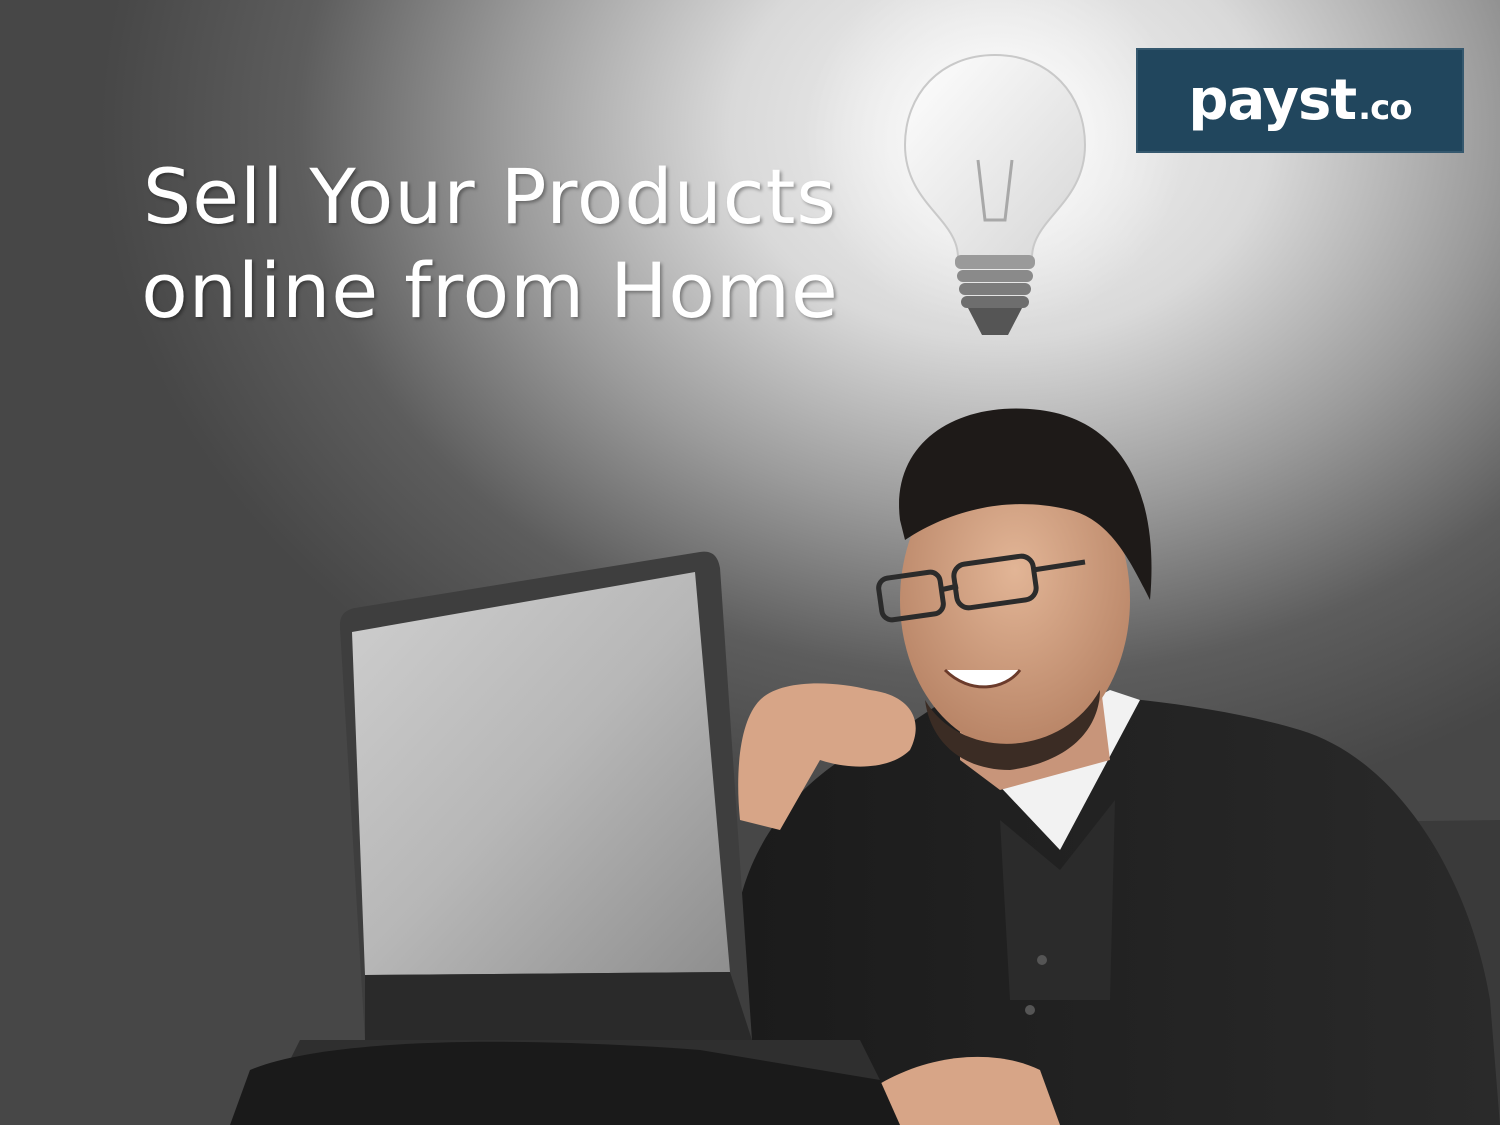  I want to click on payst-logo: payst.co, so click(1300, 100).